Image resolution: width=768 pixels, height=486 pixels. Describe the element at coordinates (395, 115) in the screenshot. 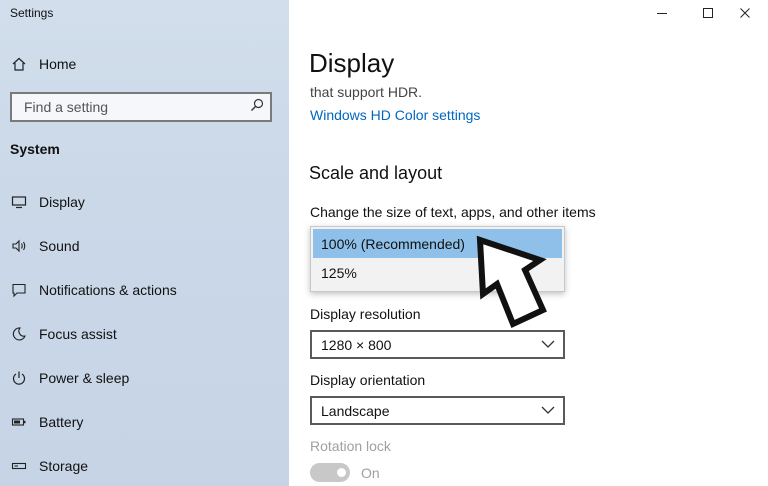

I see `hd-color-settings-link: Windows HD Color settings` at that location.